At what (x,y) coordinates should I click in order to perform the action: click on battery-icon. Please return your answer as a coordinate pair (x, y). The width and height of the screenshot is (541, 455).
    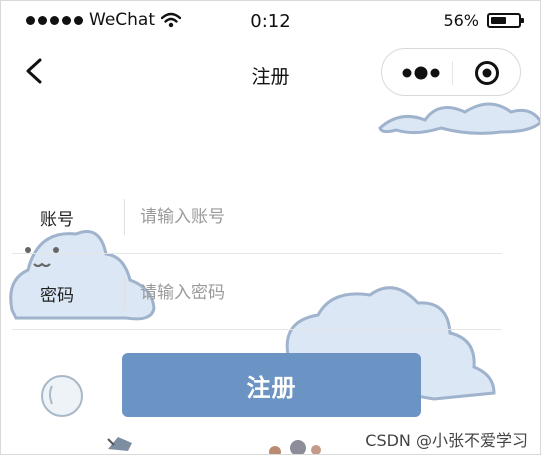
    Looking at the image, I should click on (505, 20).